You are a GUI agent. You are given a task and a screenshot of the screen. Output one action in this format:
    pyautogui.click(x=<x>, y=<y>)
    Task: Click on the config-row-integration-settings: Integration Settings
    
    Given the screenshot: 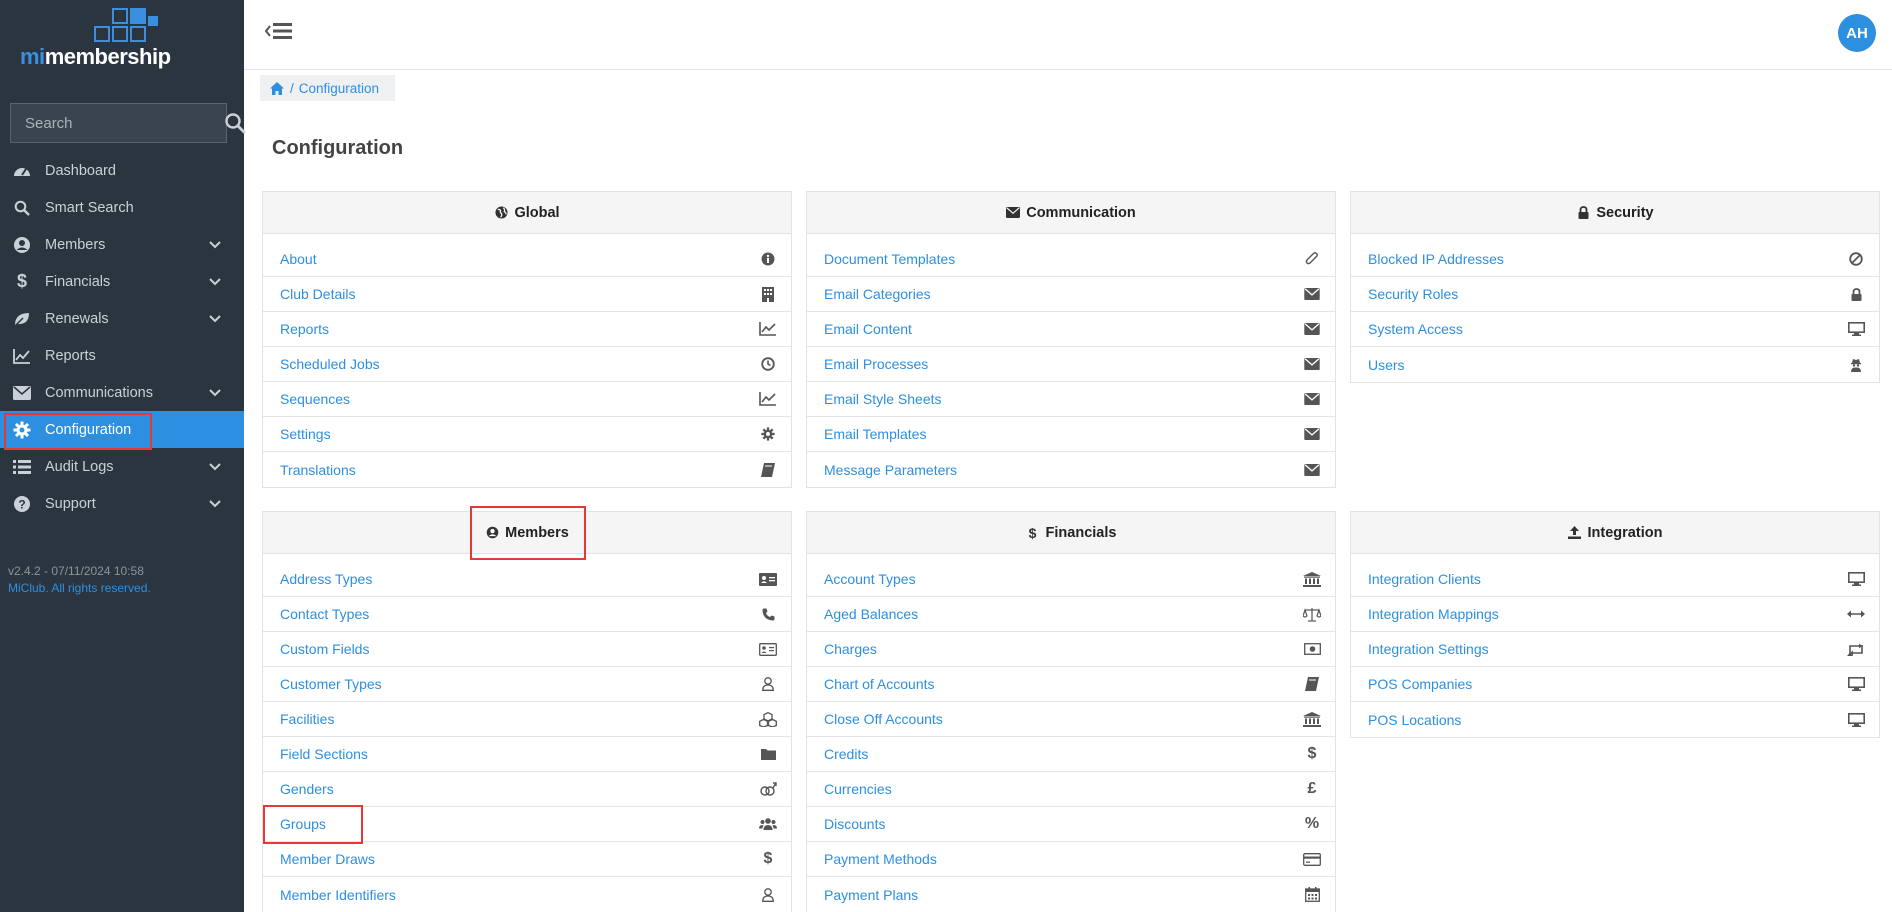 What is the action you would take?
    pyautogui.click(x=1615, y=649)
    